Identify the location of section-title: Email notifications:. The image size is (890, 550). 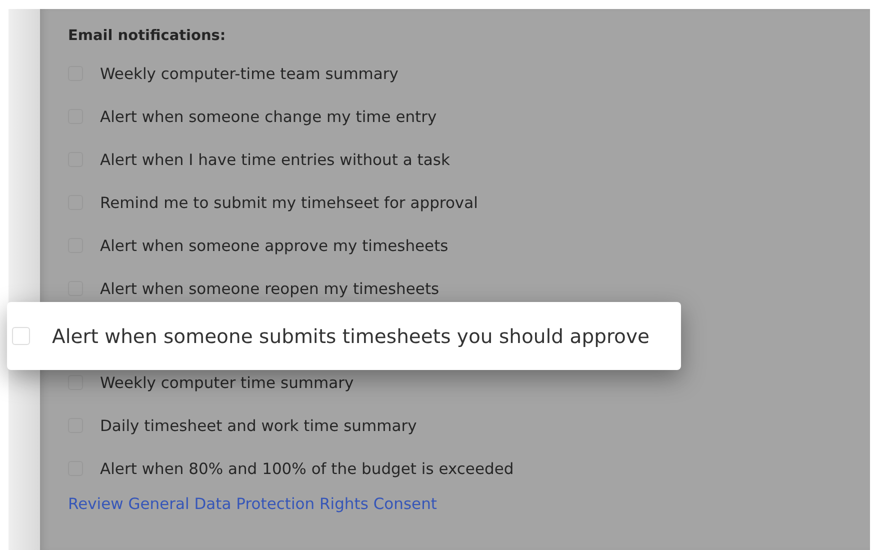
(147, 36).